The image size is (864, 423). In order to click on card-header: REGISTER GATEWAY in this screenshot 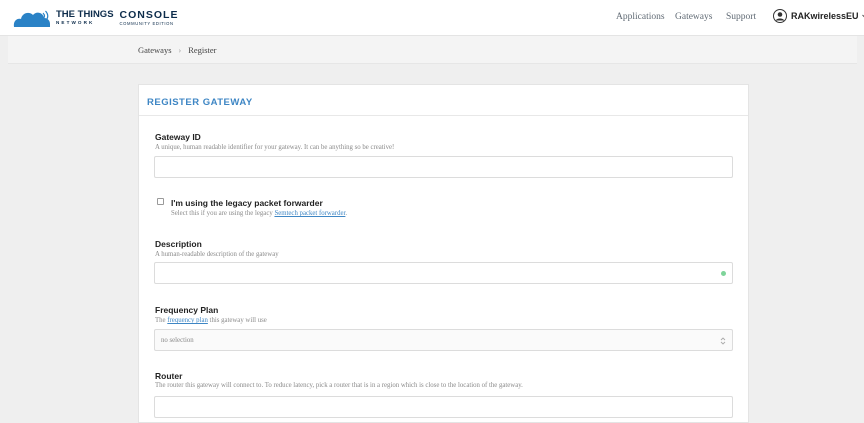, I will do `click(443, 100)`.